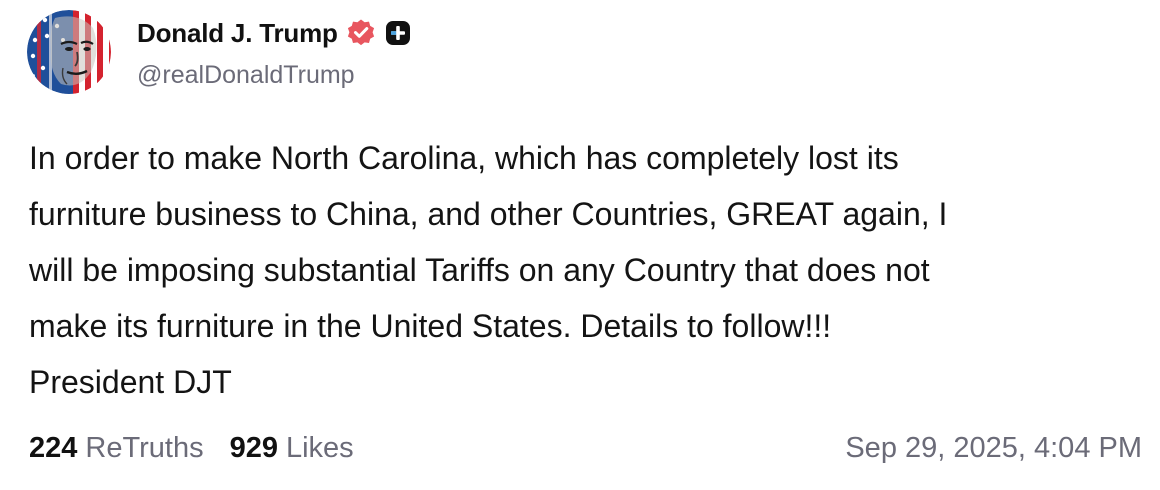 This screenshot has width=1160, height=490. I want to click on avatar, so click(69, 52).